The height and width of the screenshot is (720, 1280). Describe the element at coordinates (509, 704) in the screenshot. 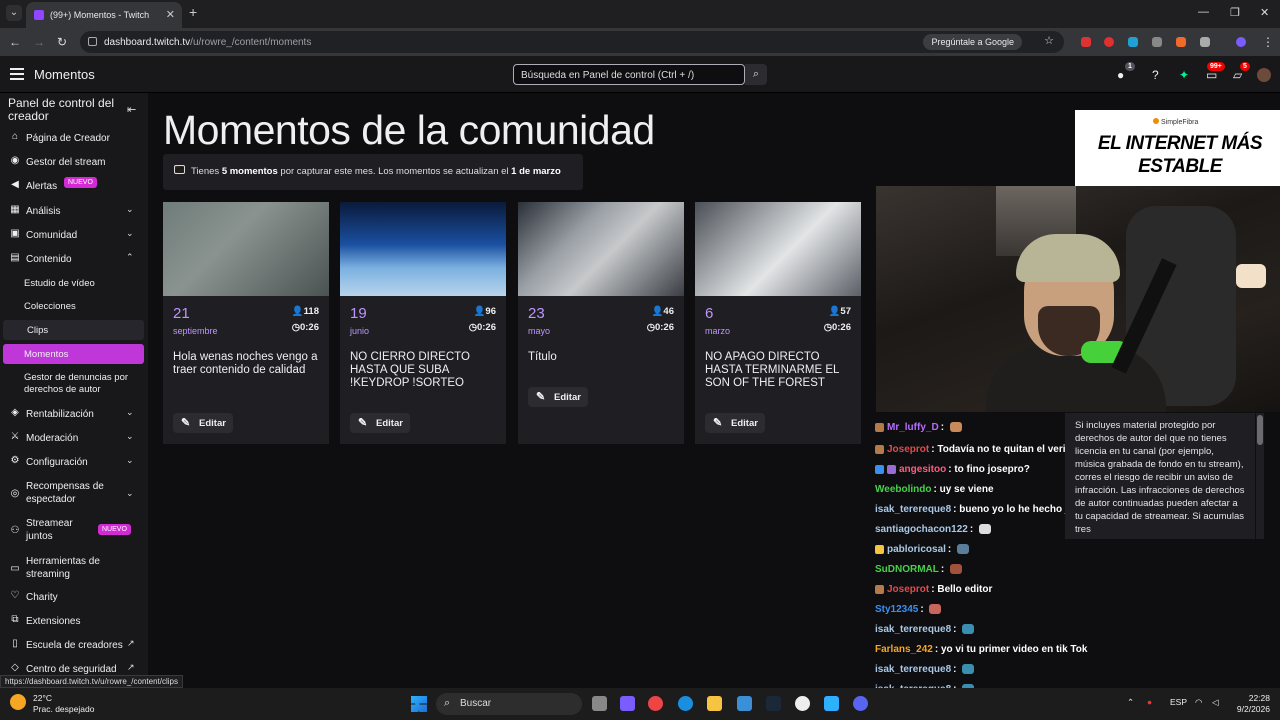

I see `taskbar-search: ⌕ Buscar` at that location.